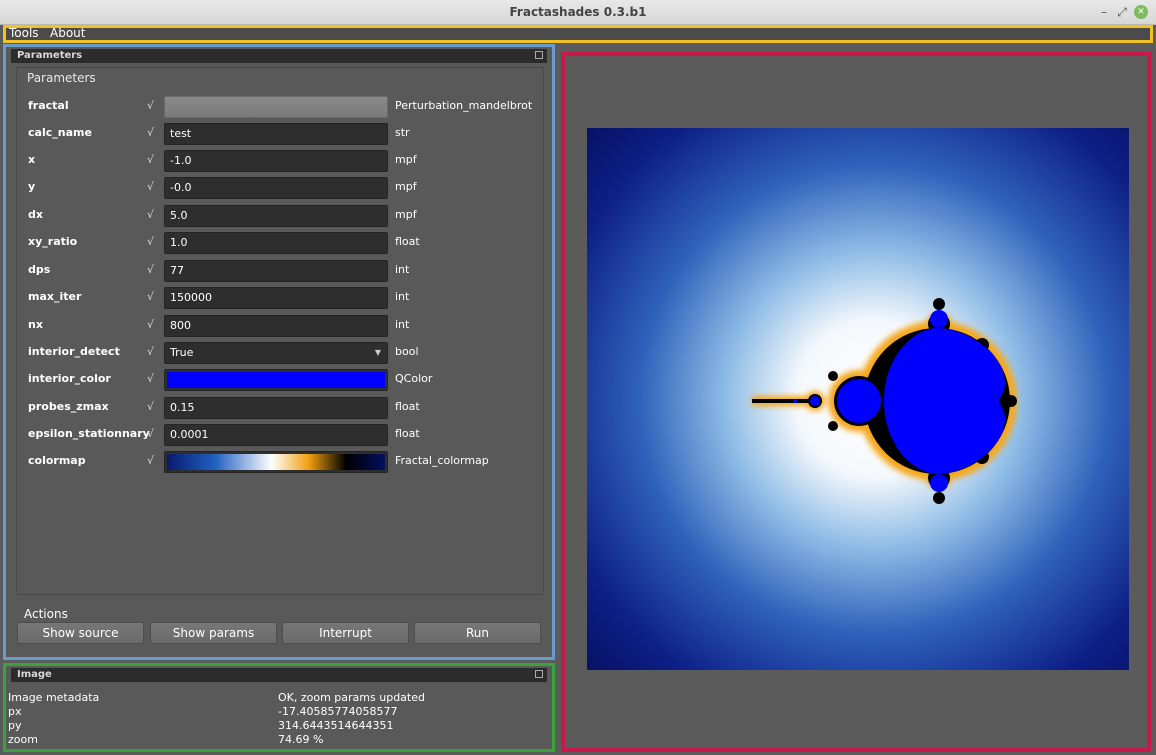  What do you see at coordinates (414, 378) in the screenshot?
I see `param-type: QColor` at bounding box center [414, 378].